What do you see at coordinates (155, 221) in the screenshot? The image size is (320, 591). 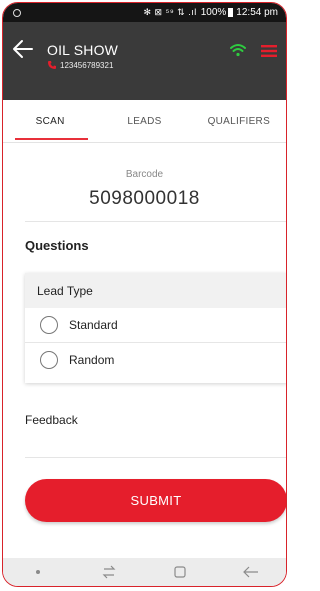 I see `divider` at bounding box center [155, 221].